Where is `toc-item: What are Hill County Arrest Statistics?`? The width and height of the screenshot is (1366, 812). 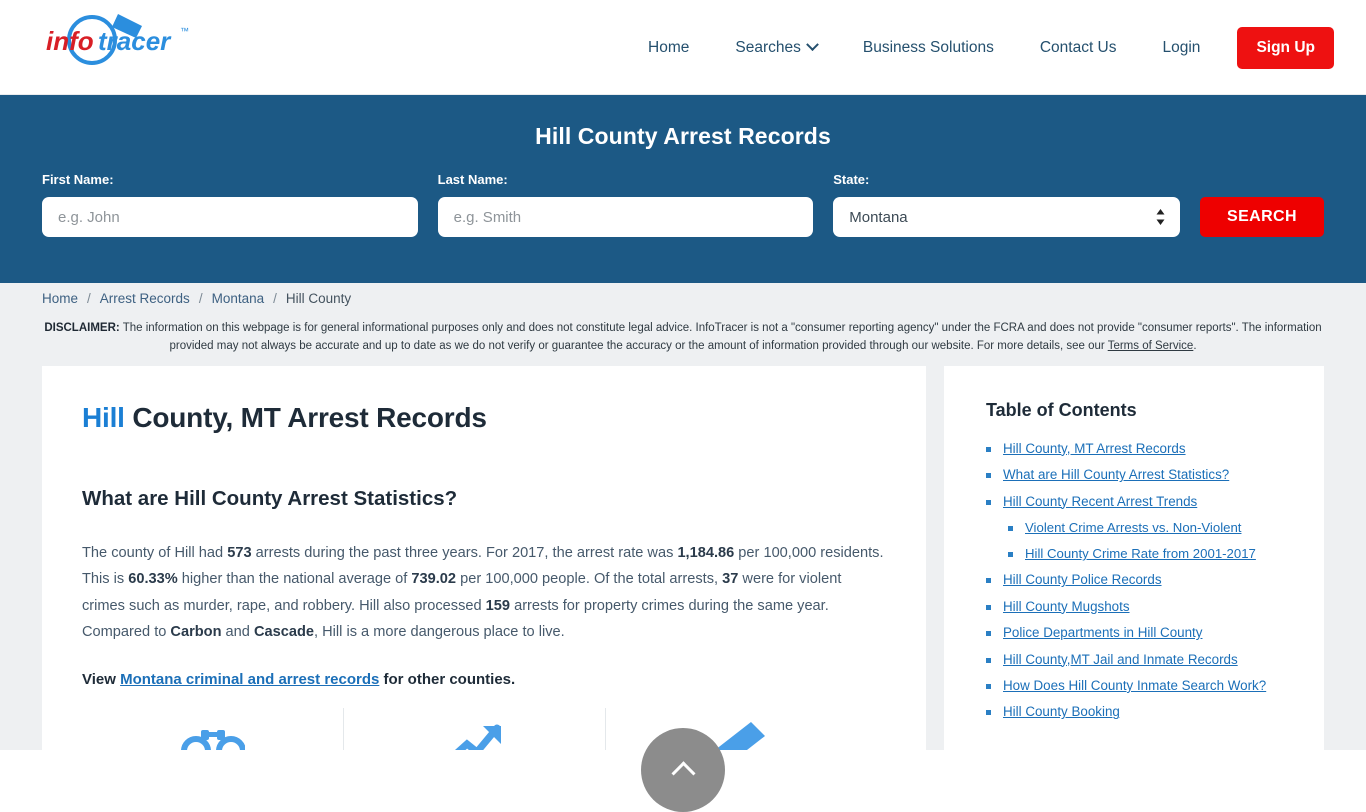
toc-item: What are Hill County Arrest Statistics? is located at coordinates (1140, 474).